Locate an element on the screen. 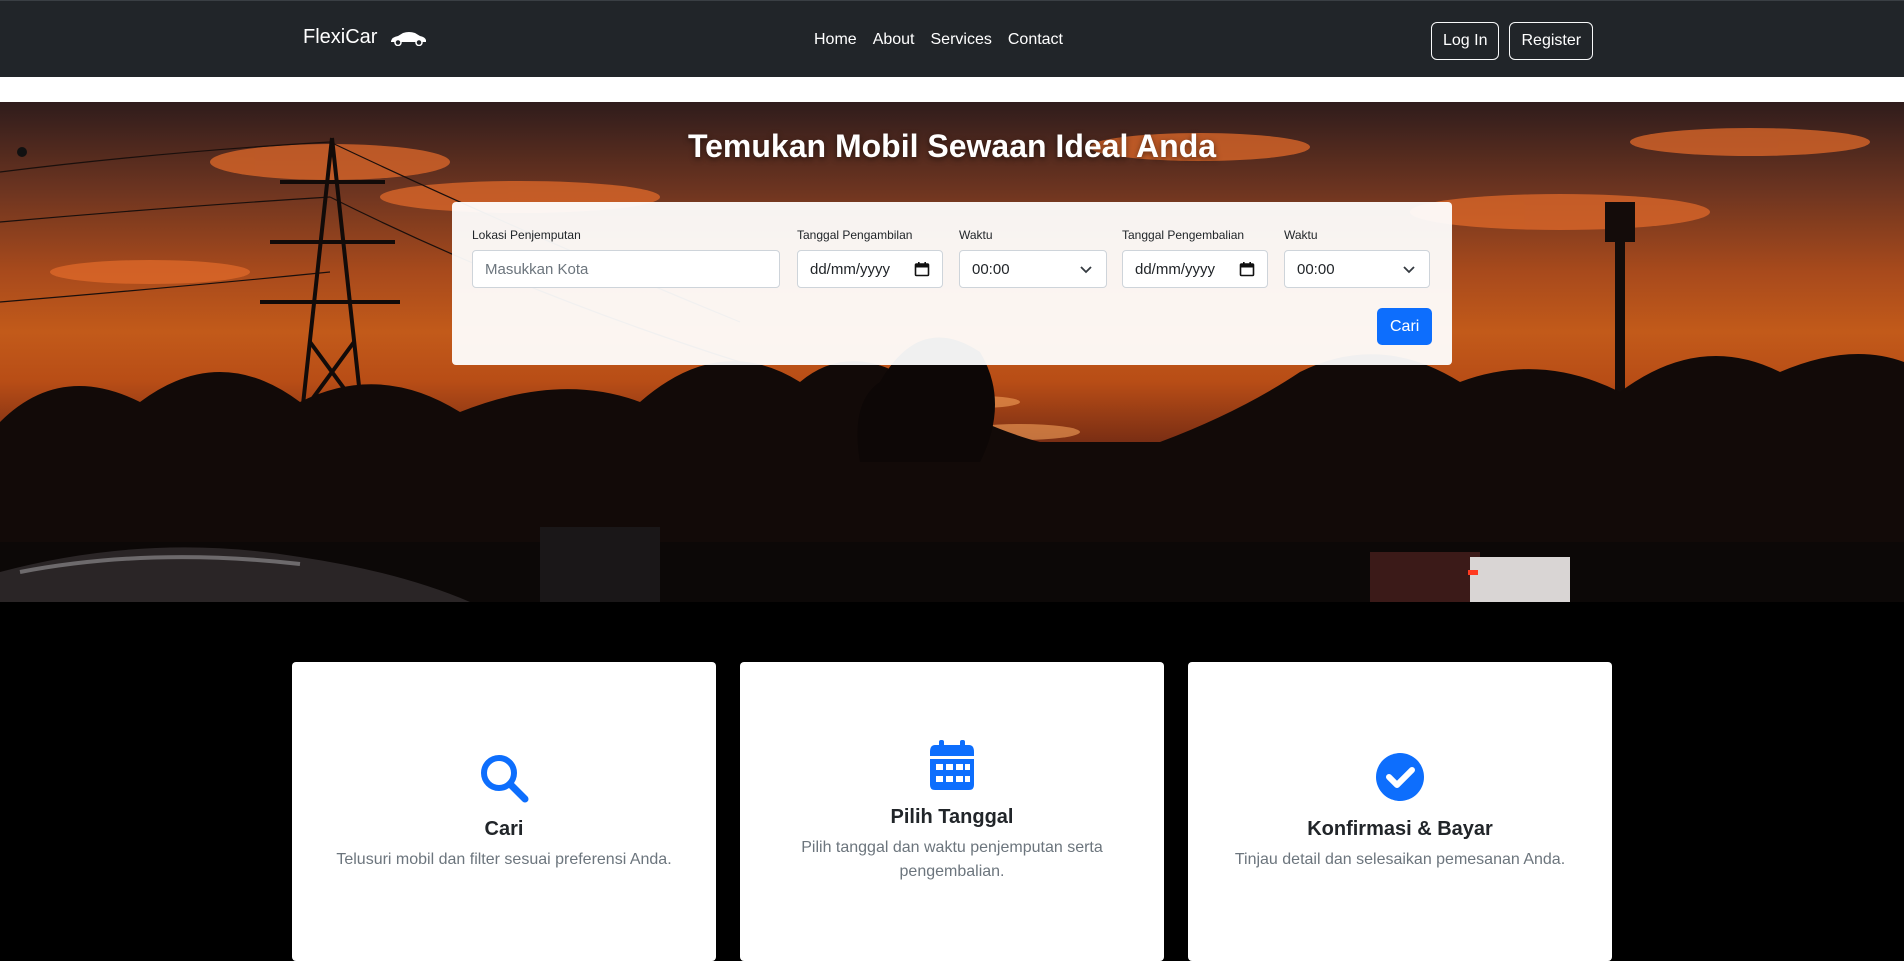 The image size is (1904, 961). return-date-field: Tanggal Pengembalian dd/mm/yyyy is located at coordinates (1195, 258).